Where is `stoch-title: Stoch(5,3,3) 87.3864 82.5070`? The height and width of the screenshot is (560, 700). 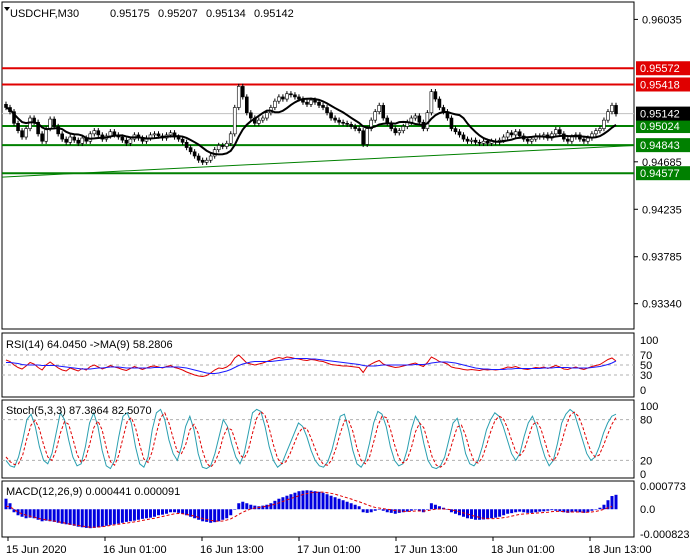 stoch-title: Stoch(5,3,3) 87.3864 82.5070 is located at coordinates (79, 411).